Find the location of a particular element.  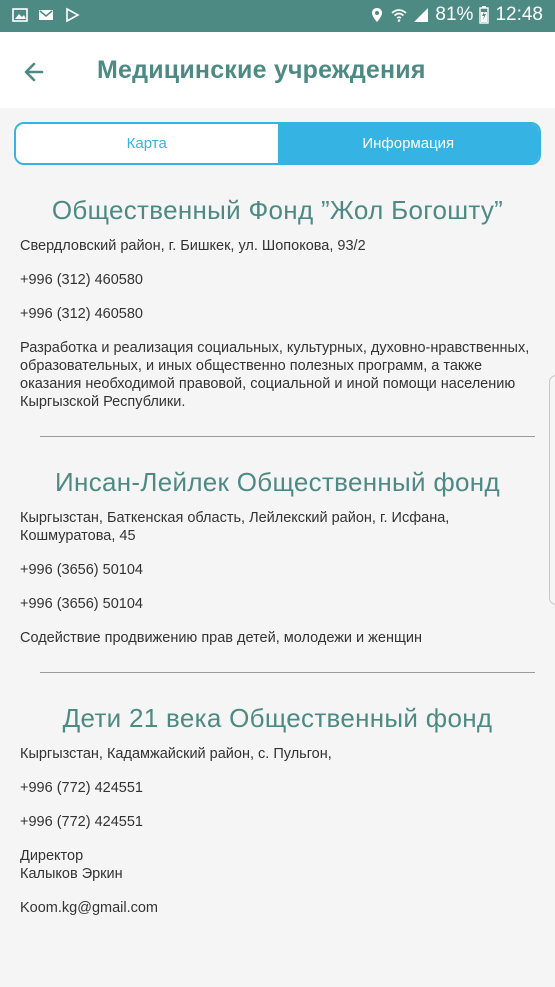

app-bar: Медицинские учреждения is located at coordinates (277, 70).